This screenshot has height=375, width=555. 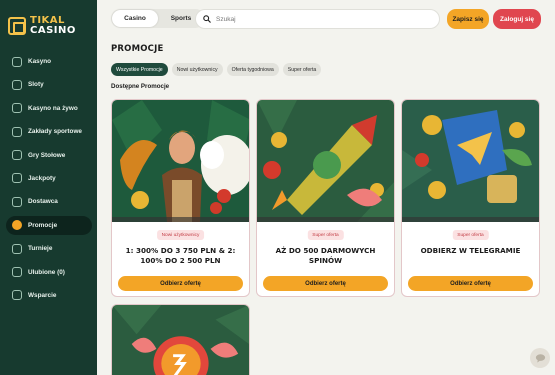 What do you see at coordinates (17, 201) in the screenshot?
I see `provider-icon` at bounding box center [17, 201].